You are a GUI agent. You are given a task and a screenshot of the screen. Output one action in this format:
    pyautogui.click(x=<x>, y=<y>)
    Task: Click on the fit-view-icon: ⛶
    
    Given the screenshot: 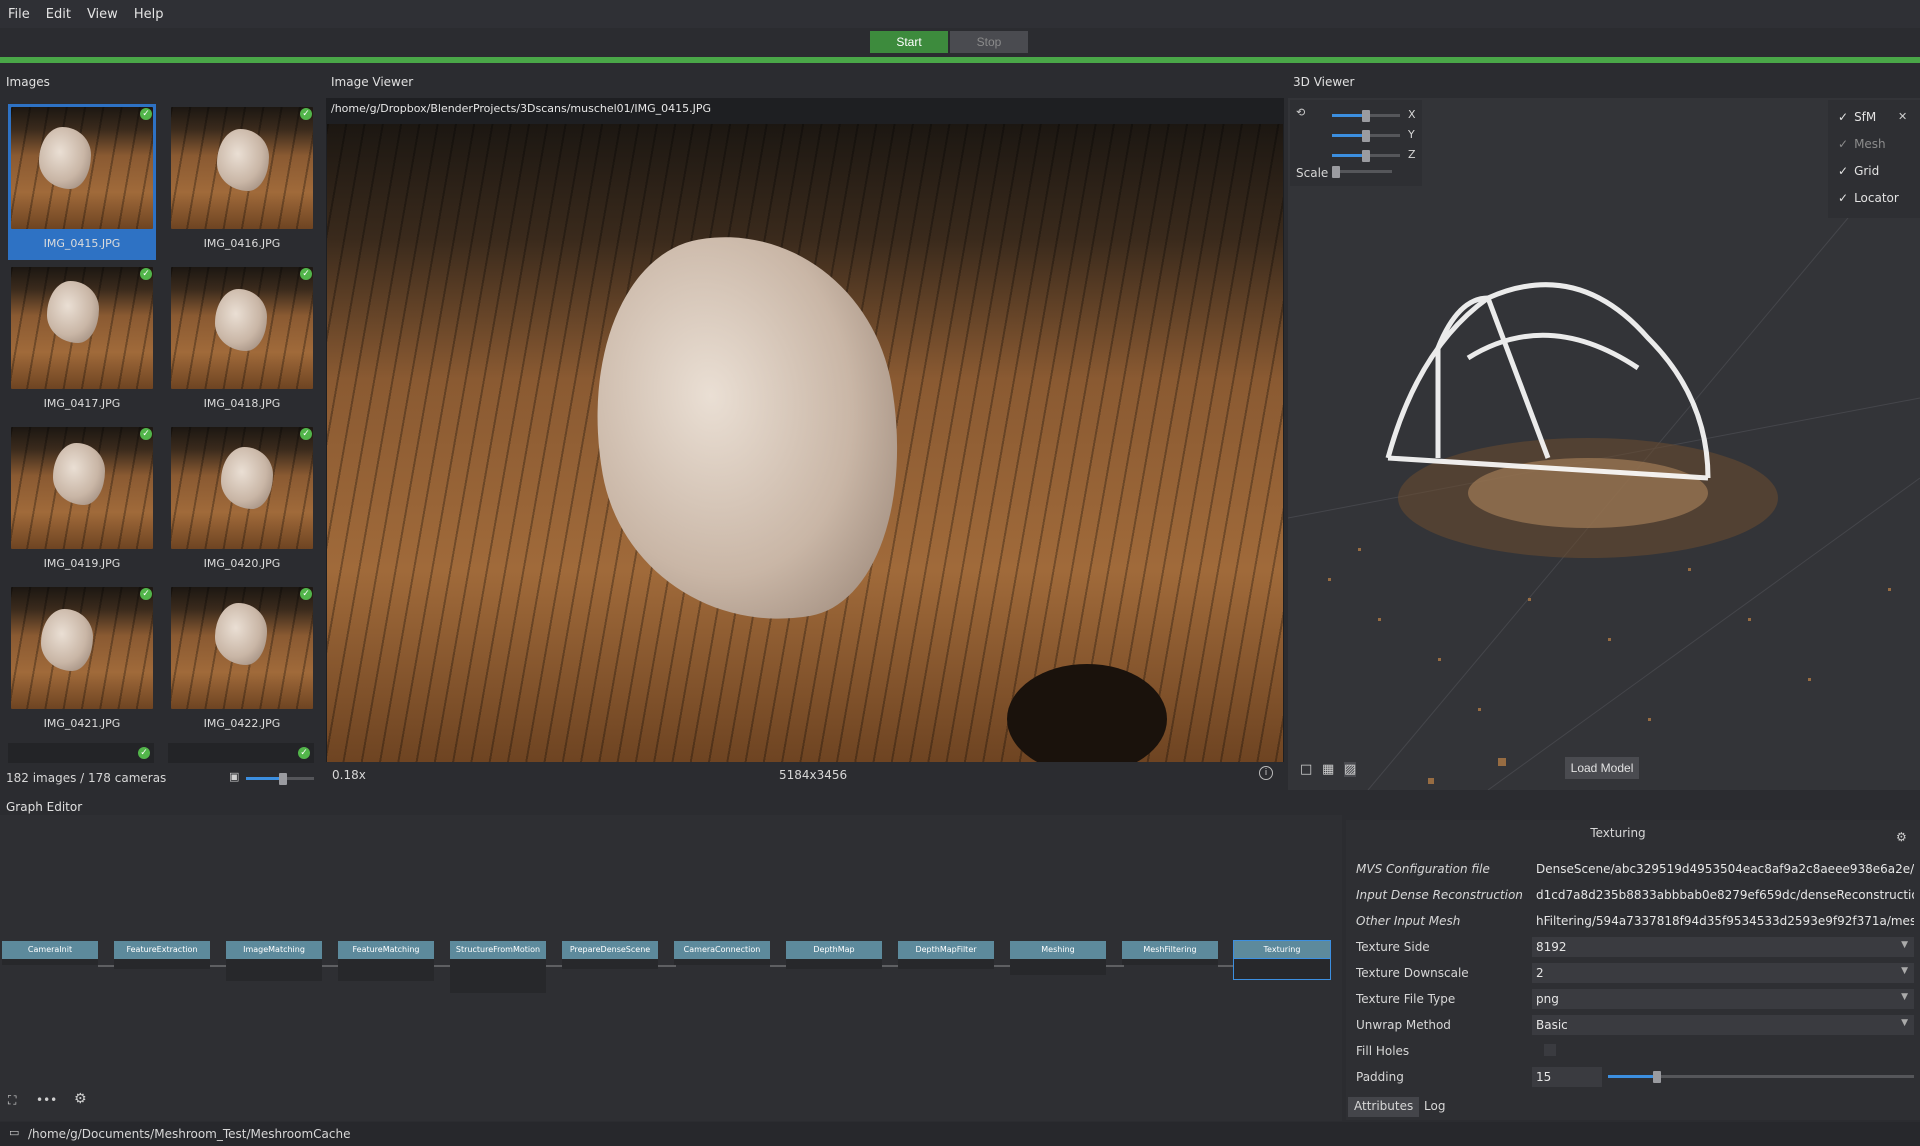 What is the action you would take?
    pyautogui.click(x=12, y=1100)
    